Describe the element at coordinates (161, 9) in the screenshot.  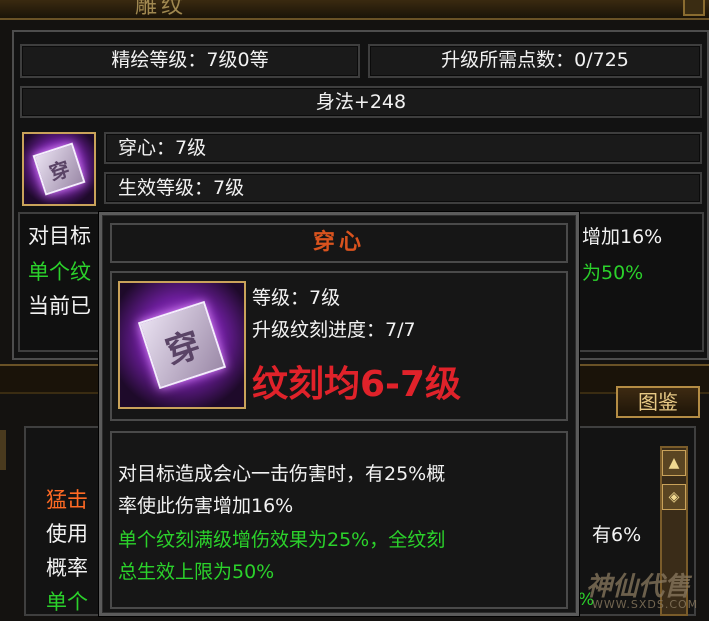
I see `window-title: 雕纹` at that location.